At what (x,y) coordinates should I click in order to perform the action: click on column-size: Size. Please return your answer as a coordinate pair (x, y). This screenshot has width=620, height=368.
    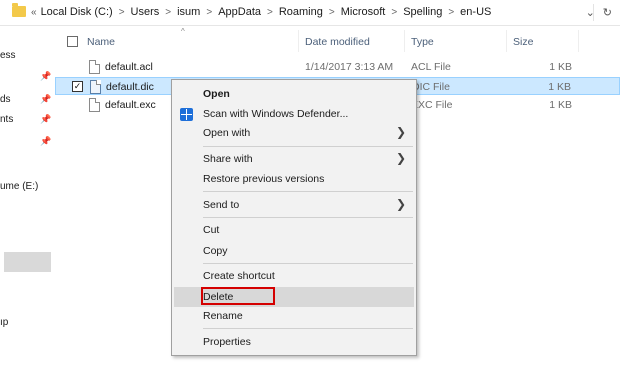
    Looking at the image, I should click on (523, 42).